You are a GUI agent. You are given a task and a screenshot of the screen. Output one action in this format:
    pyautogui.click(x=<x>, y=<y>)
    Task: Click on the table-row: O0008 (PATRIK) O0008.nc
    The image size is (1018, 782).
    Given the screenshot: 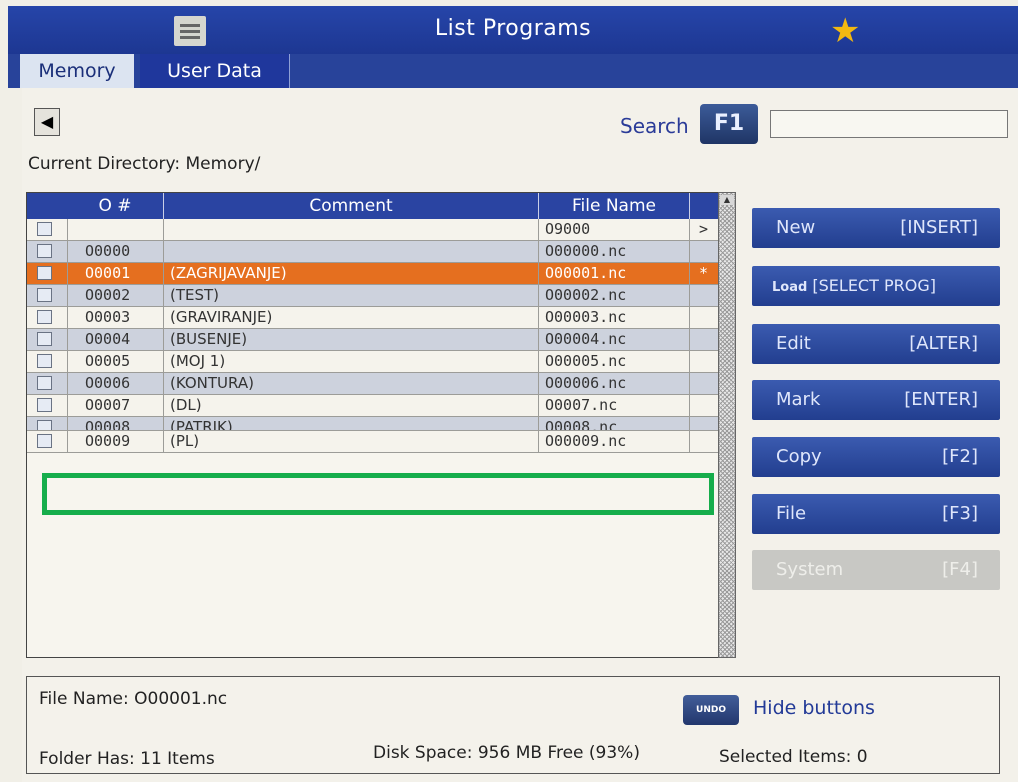 What is the action you would take?
    pyautogui.click(x=373, y=424)
    